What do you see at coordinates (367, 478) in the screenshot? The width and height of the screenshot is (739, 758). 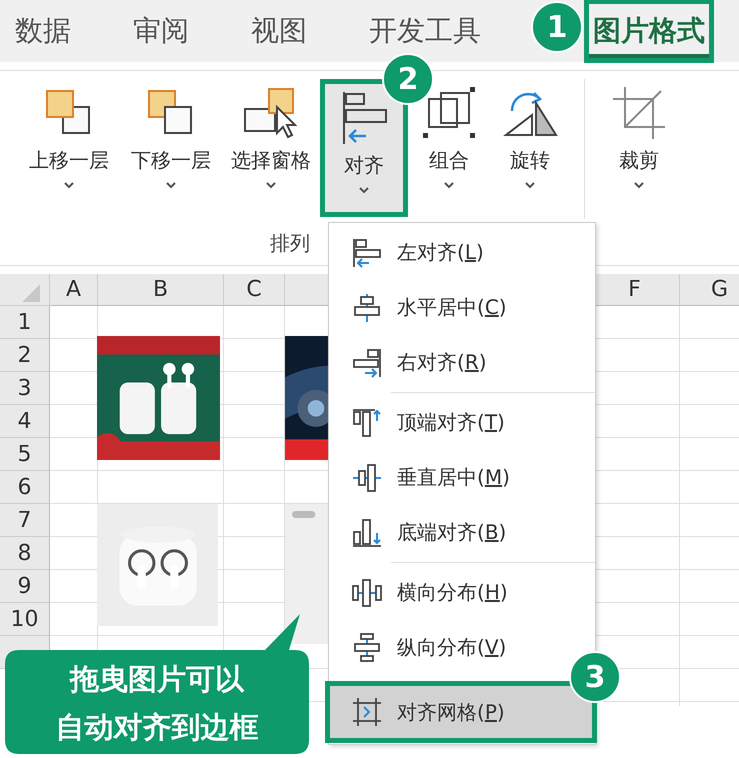 I see `align-middle-icon` at bounding box center [367, 478].